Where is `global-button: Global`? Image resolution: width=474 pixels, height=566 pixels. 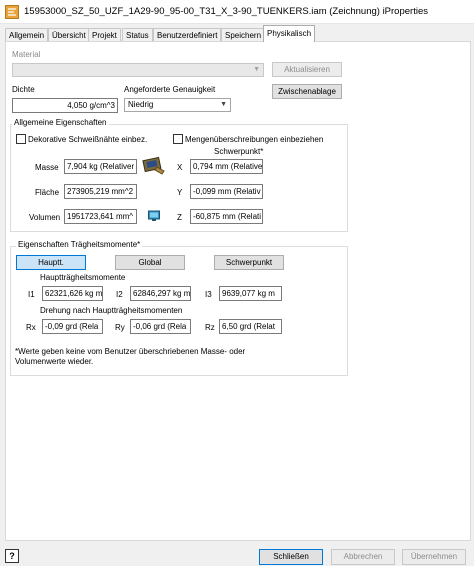 global-button: Global is located at coordinates (150, 262).